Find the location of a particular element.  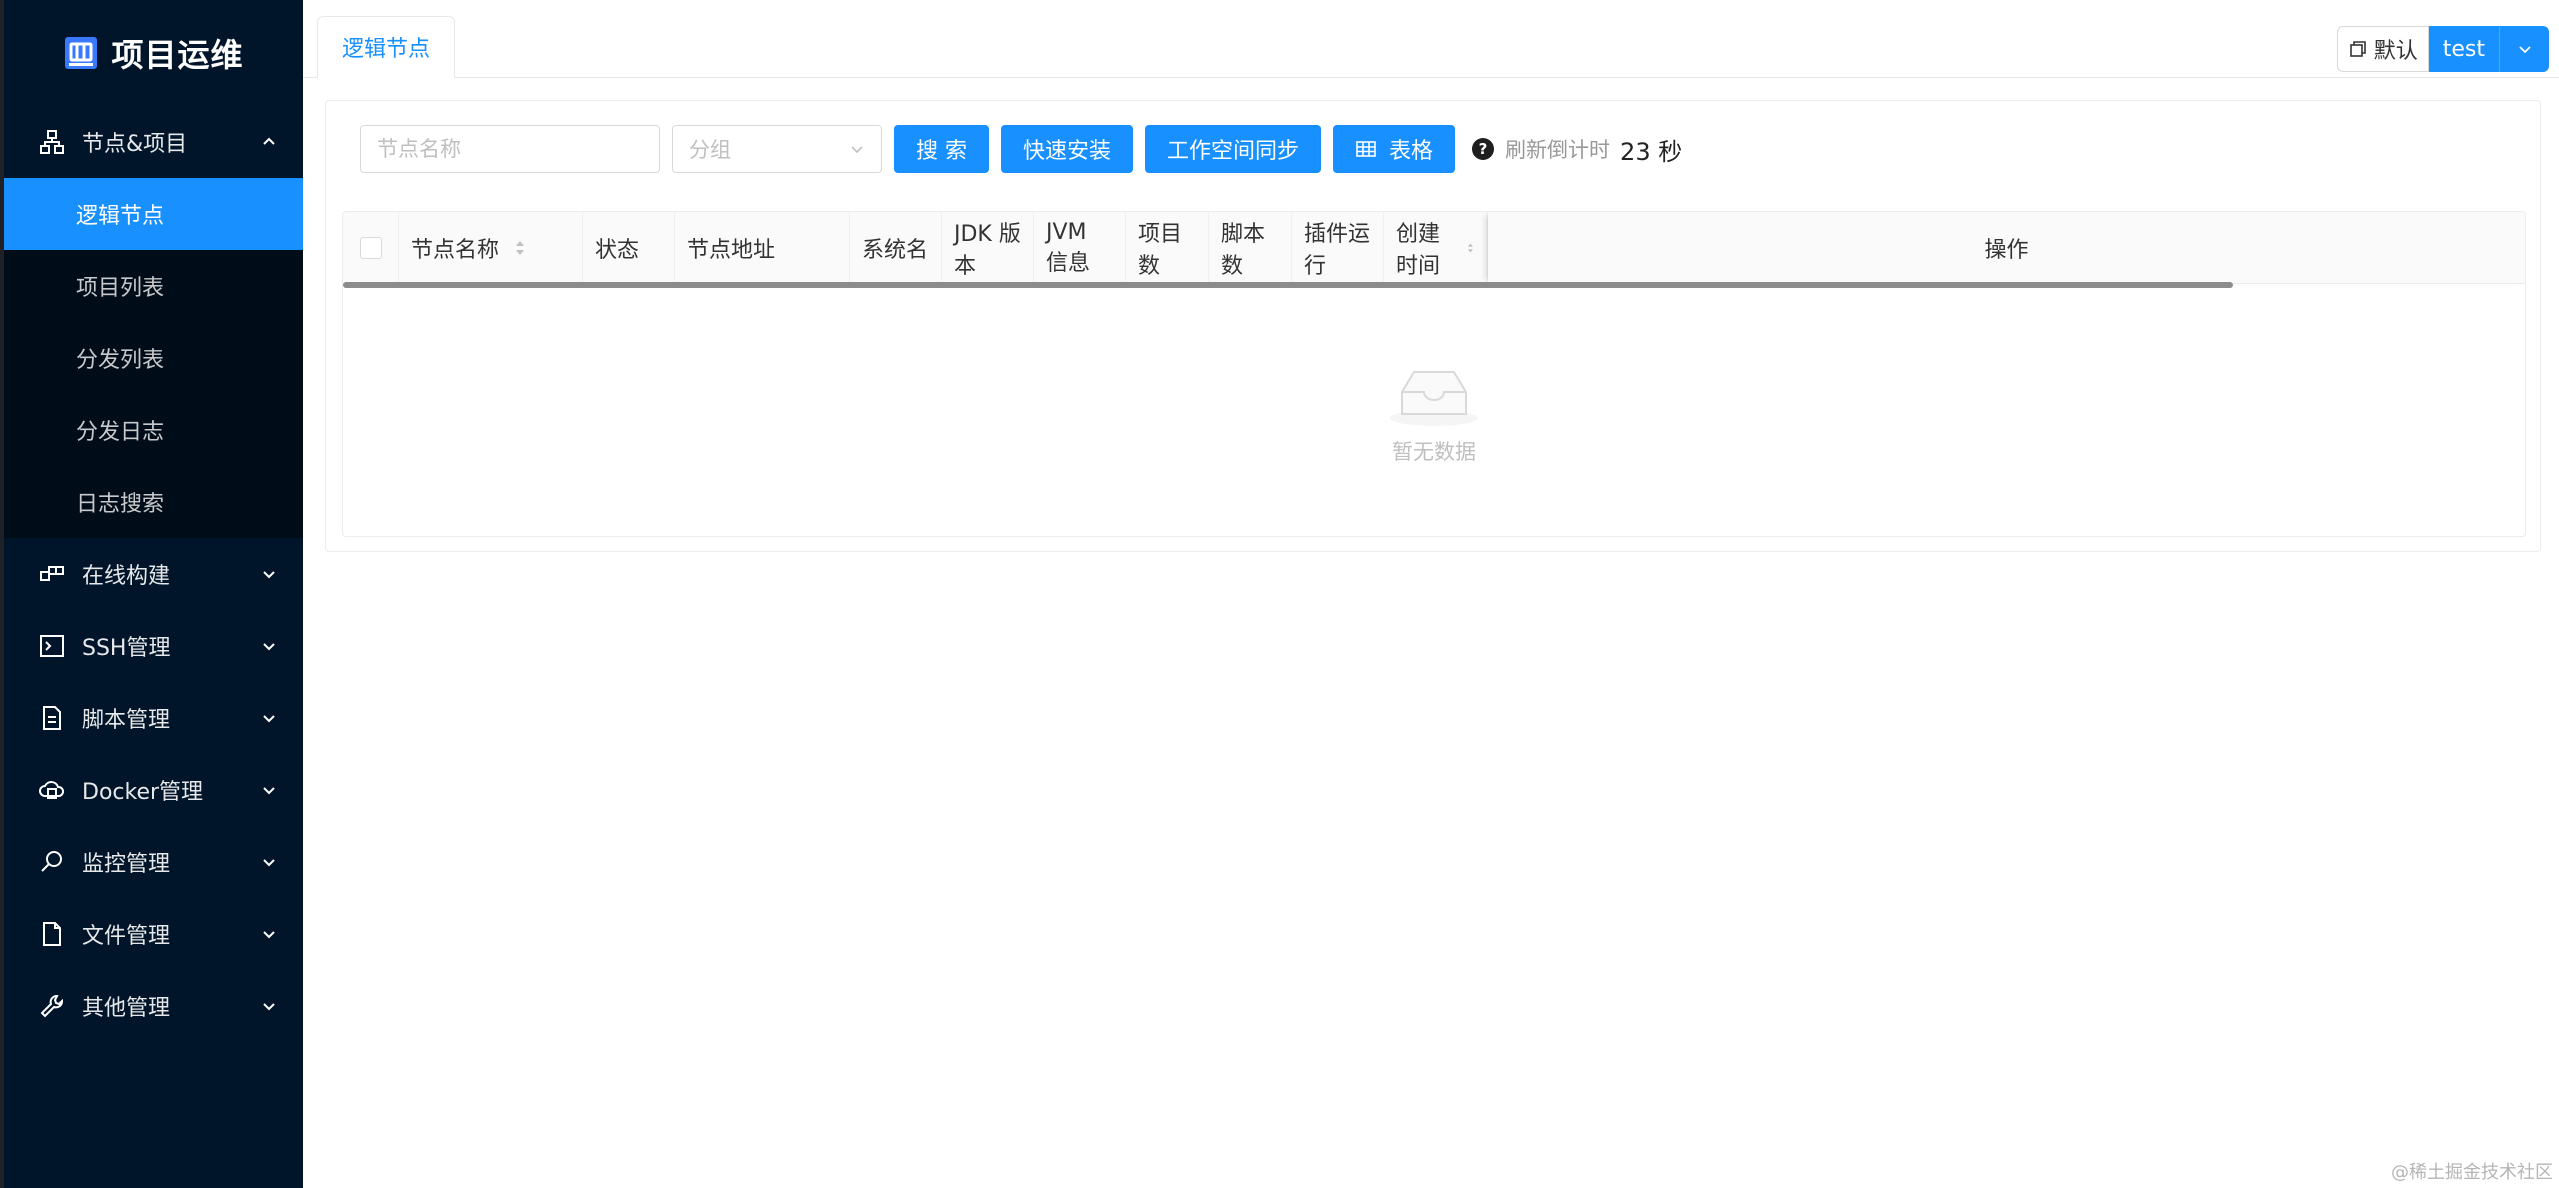

quick-install-button: 快速安装 is located at coordinates (1067, 149).